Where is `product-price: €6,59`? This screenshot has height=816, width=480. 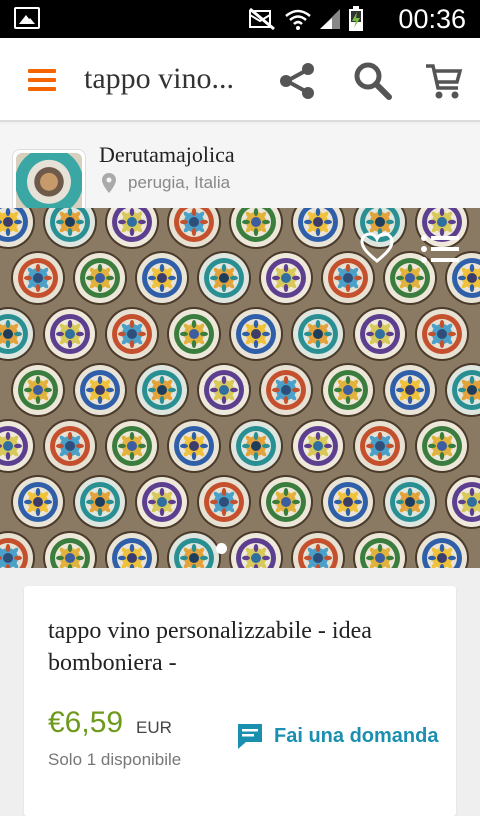
product-price: €6,59 is located at coordinates (86, 722).